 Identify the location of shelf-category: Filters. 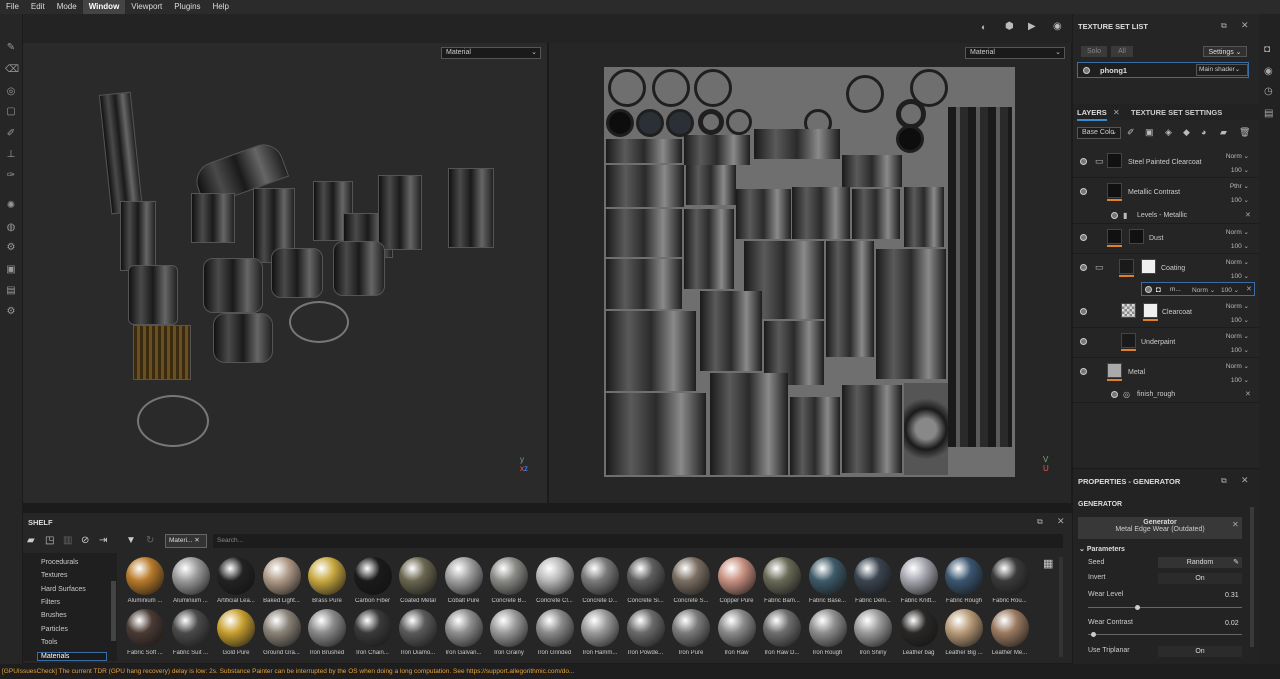
(50, 602).